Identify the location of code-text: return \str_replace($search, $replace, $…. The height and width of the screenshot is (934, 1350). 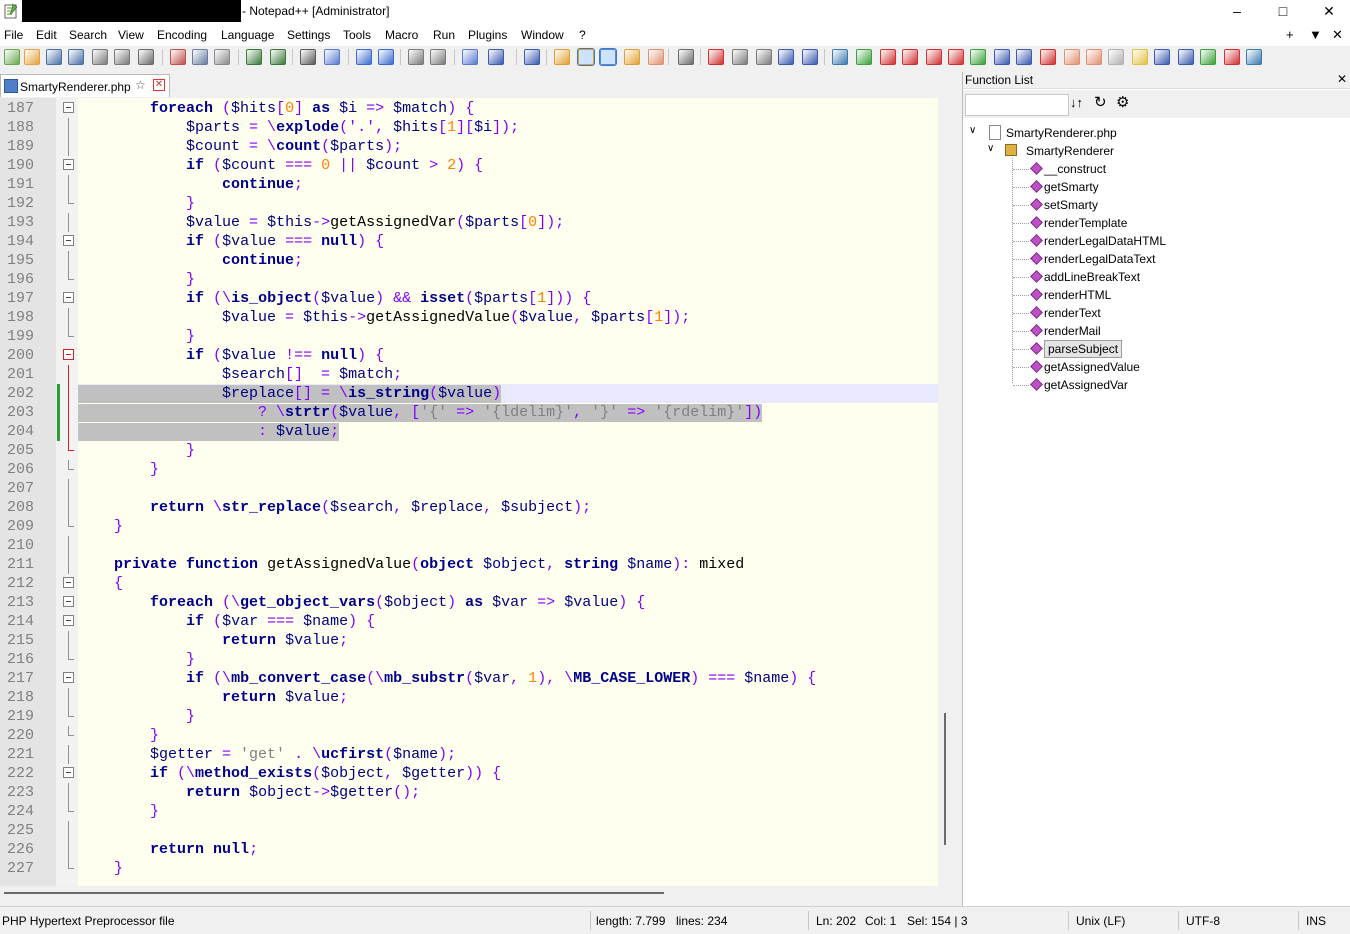
(334, 508).